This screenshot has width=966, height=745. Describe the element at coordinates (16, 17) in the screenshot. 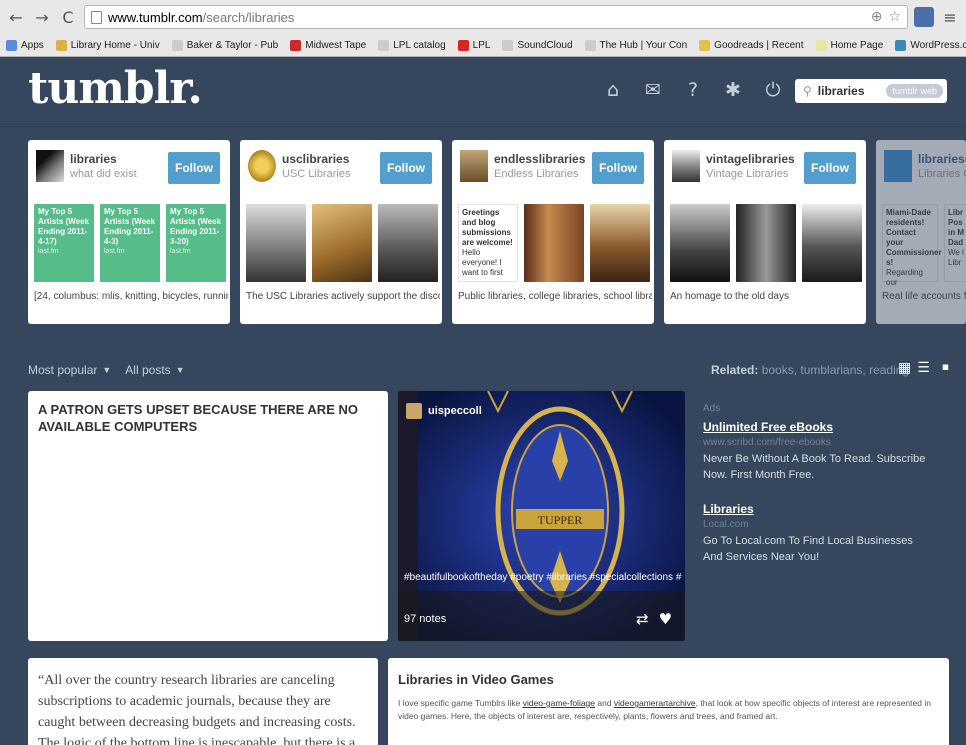

I see `back-icon: ←` at that location.